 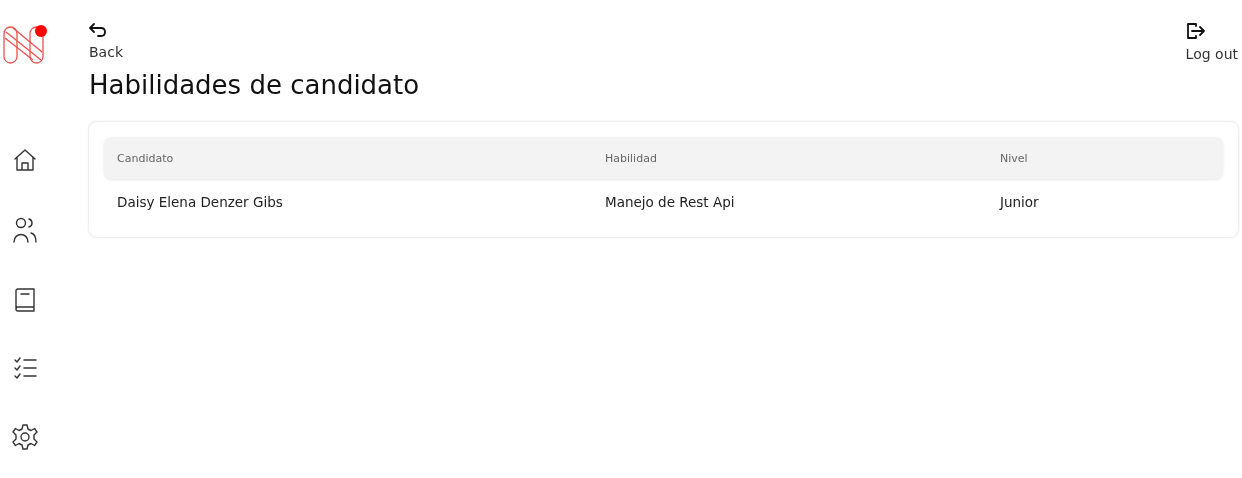 What do you see at coordinates (670, 202) in the screenshot?
I see `table-cell-text: Manejo de Rest Api` at bounding box center [670, 202].